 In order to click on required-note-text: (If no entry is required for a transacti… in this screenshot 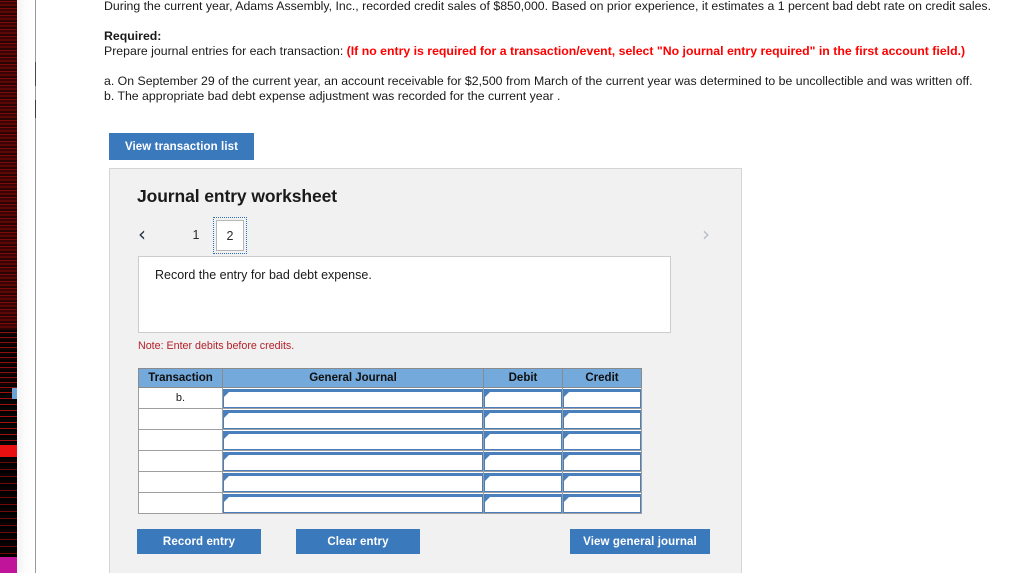, I will do `click(656, 51)`.